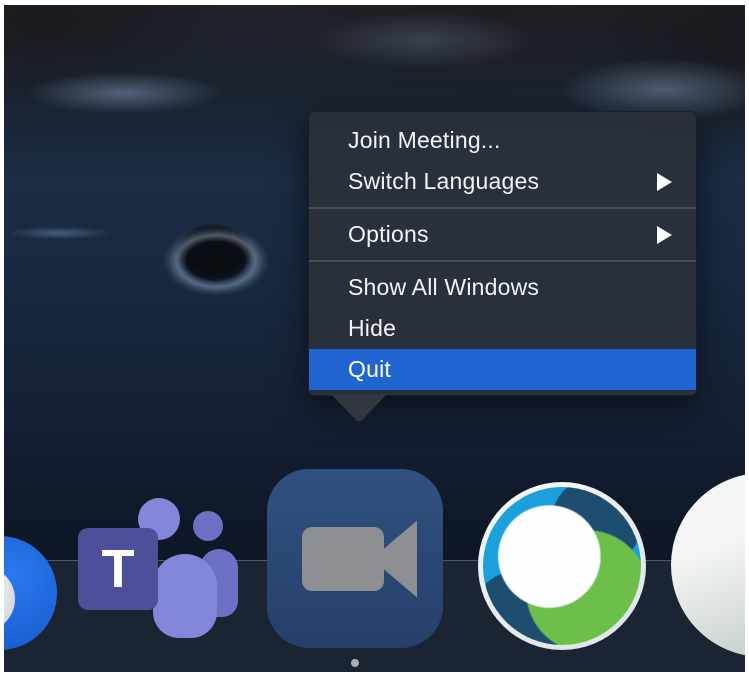 This screenshot has height=680, width=749. I want to click on teams-letter: T, so click(118, 569).